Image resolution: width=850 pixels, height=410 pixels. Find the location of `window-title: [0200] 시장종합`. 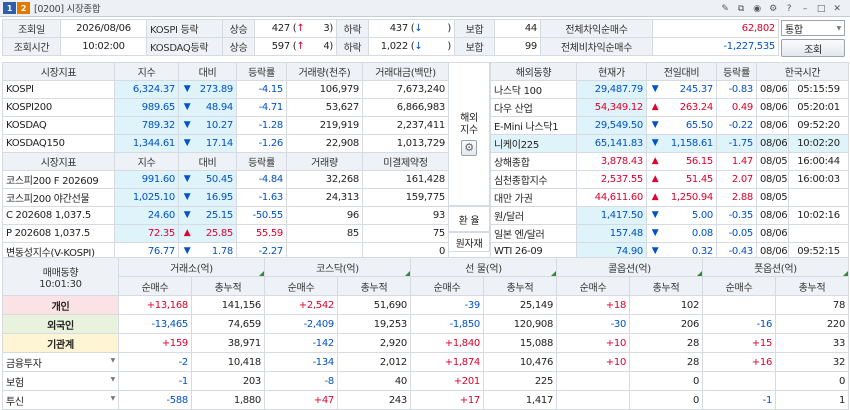

window-title: [0200] 시장종합 is located at coordinates (67, 9).